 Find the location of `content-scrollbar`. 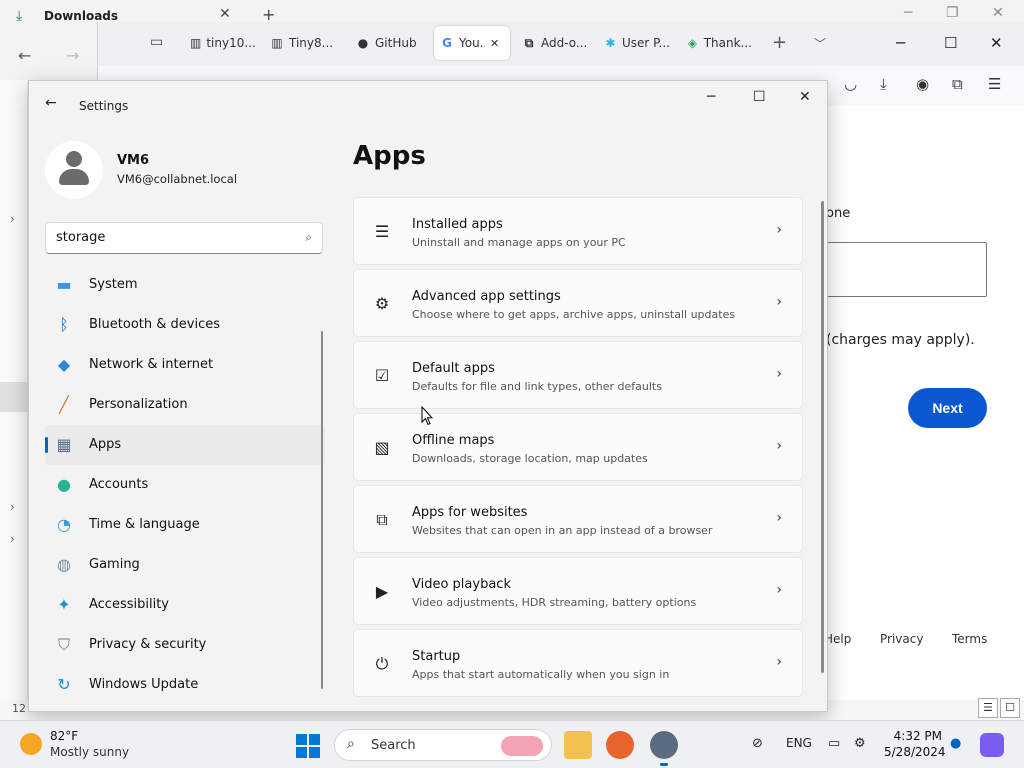

content-scrollbar is located at coordinates (822, 437).